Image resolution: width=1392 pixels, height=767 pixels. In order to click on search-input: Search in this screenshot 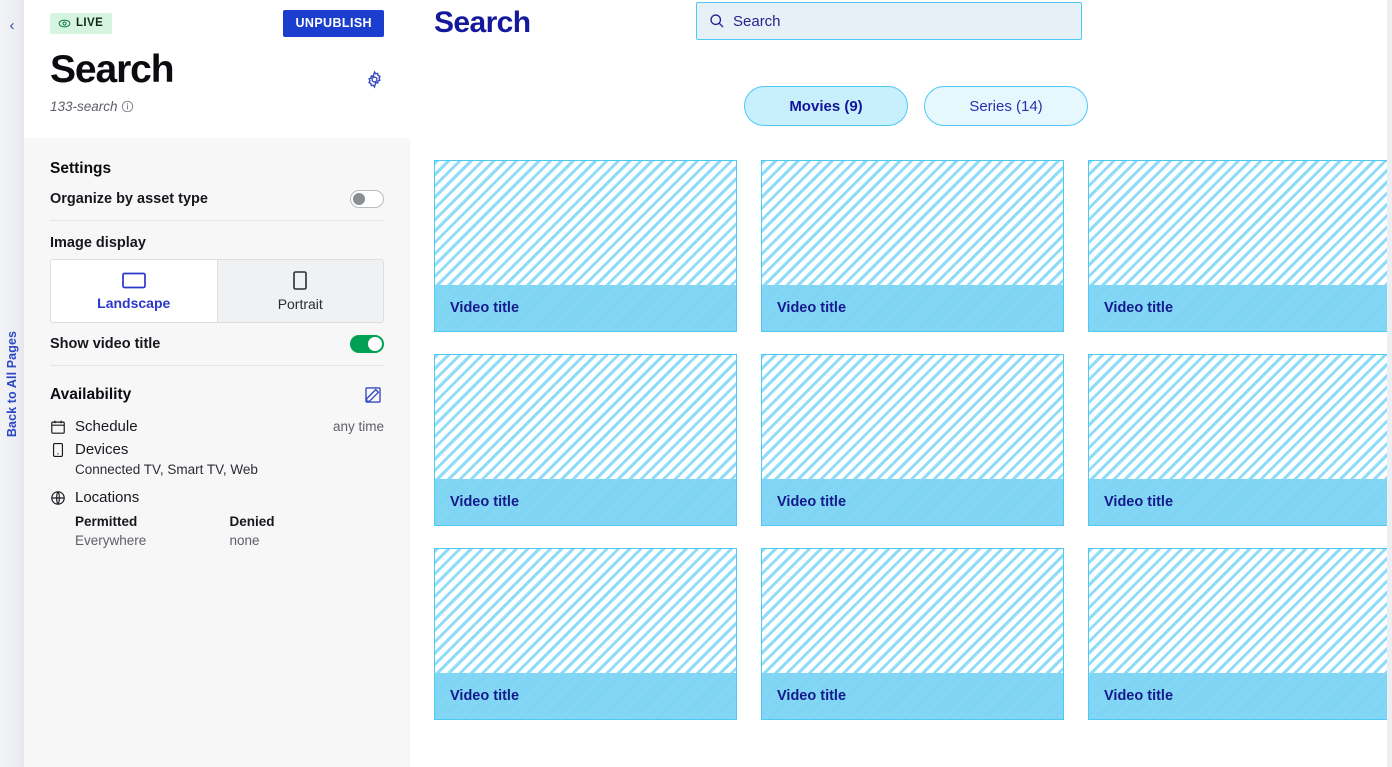, I will do `click(889, 21)`.